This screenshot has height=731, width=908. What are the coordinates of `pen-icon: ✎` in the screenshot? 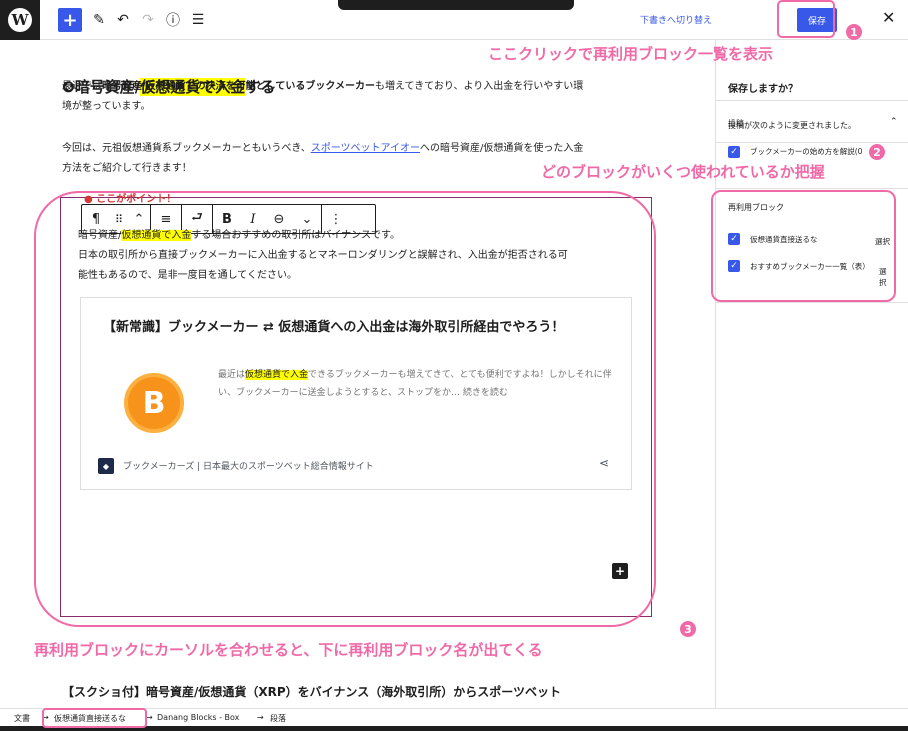 It's located at (99, 20).